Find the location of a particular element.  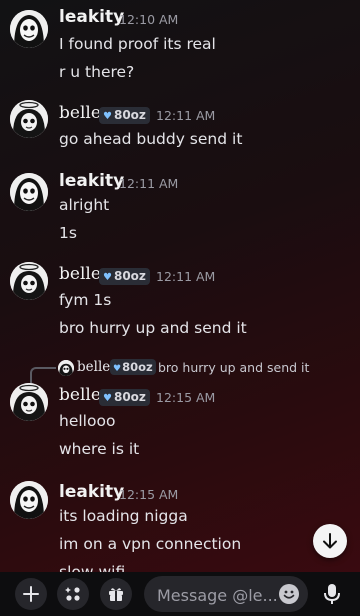

message-text: r u there? is located at coordinates (97, 72).